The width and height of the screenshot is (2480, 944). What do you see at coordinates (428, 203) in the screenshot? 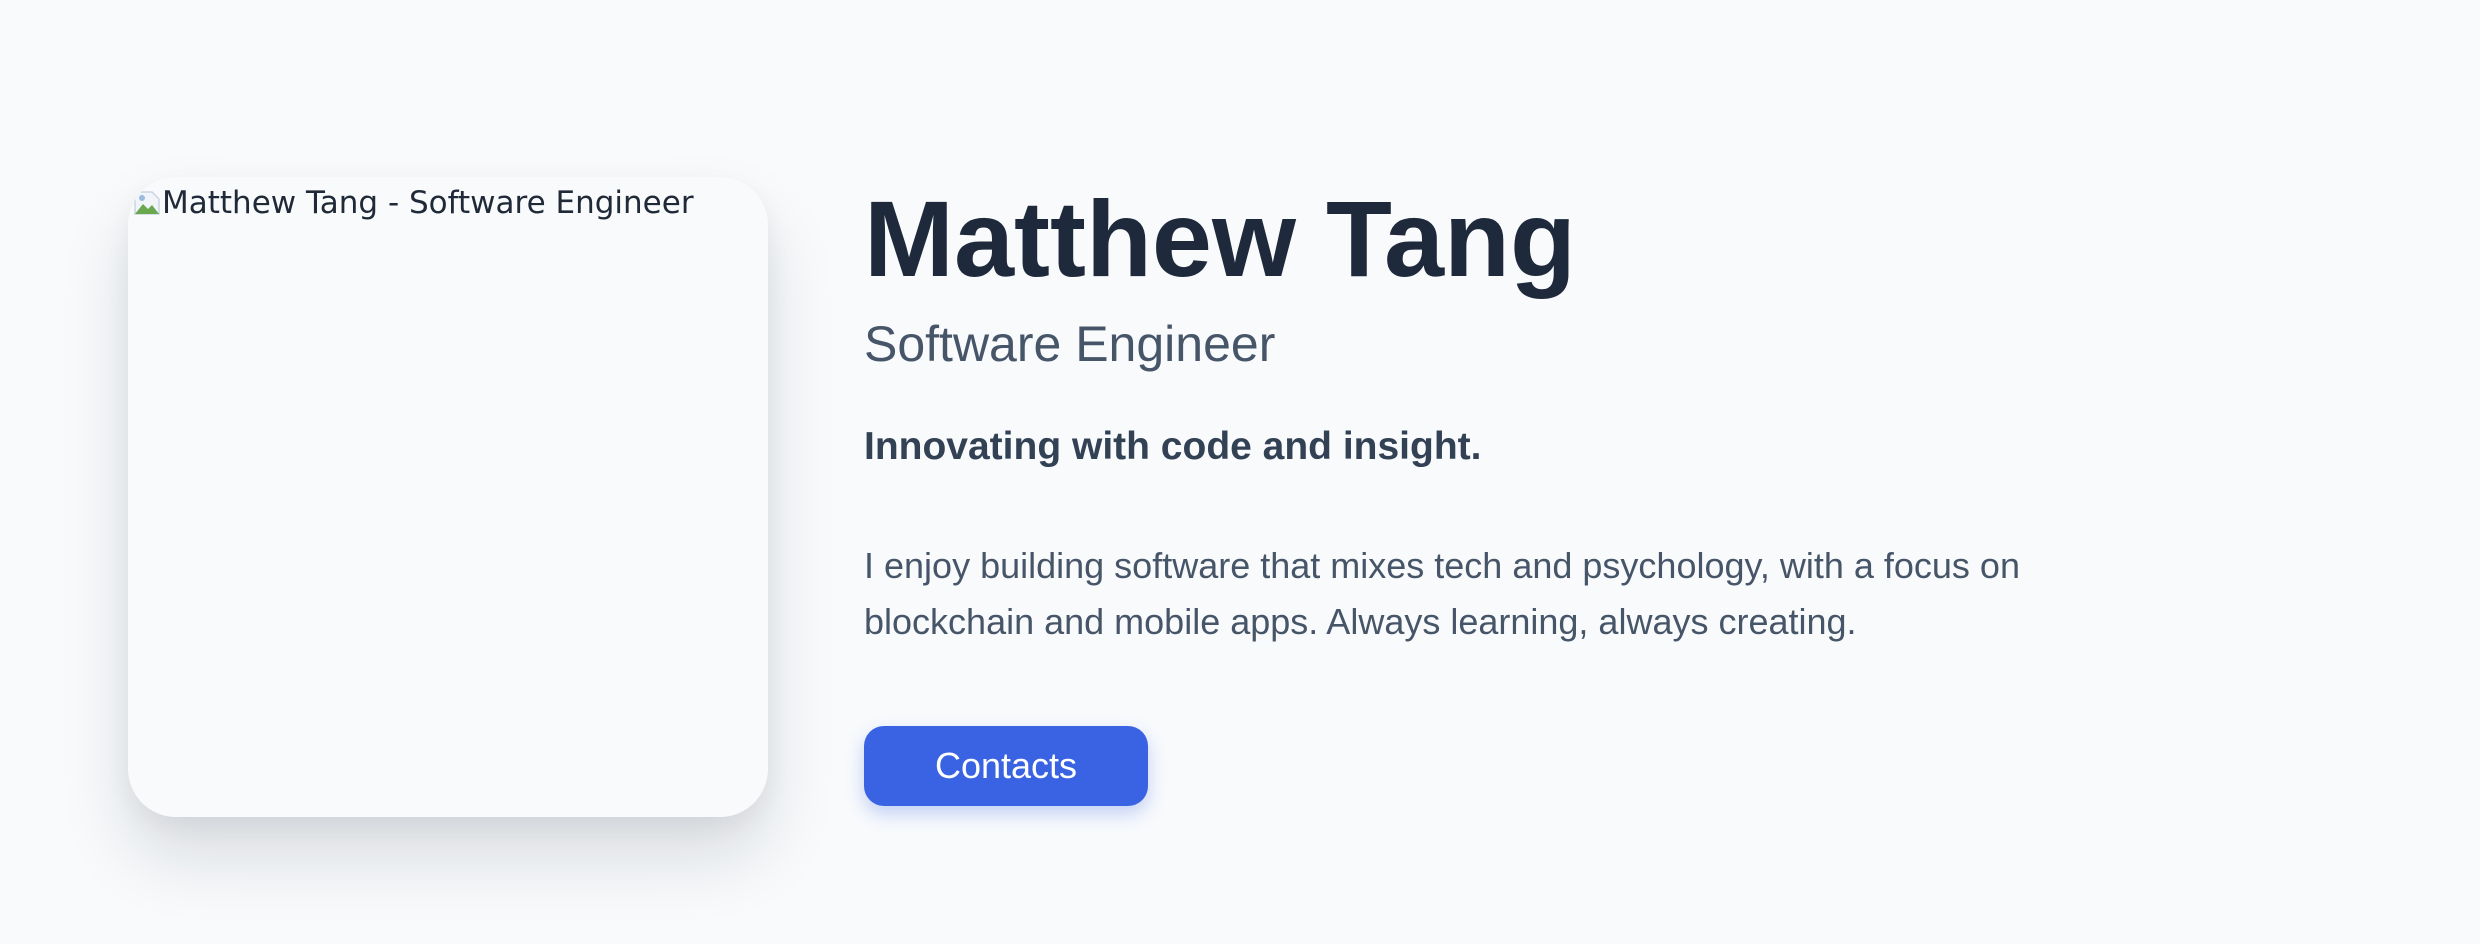
I see `profile-photo-alt-text: Matthew Tang - Software Engineer` at bounding box center [428, 203].